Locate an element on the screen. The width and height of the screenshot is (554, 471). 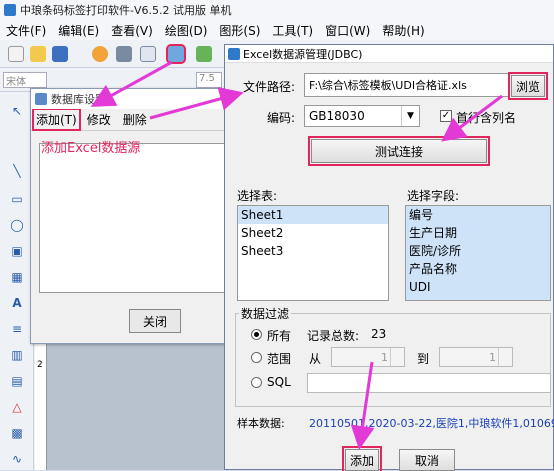
range-from-label: 从 is located at coordinates (315, 359).